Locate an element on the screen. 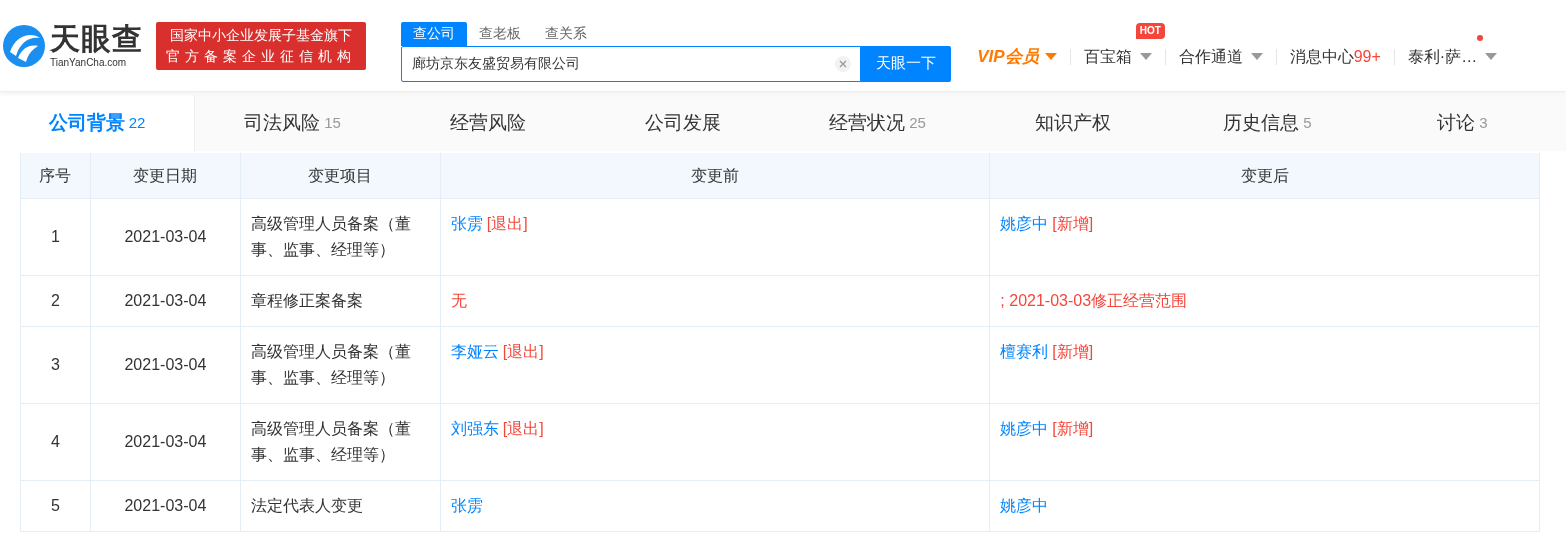  change-note: ; 2021-03-03修正经营范围 is located at coordinates (1094, 301).